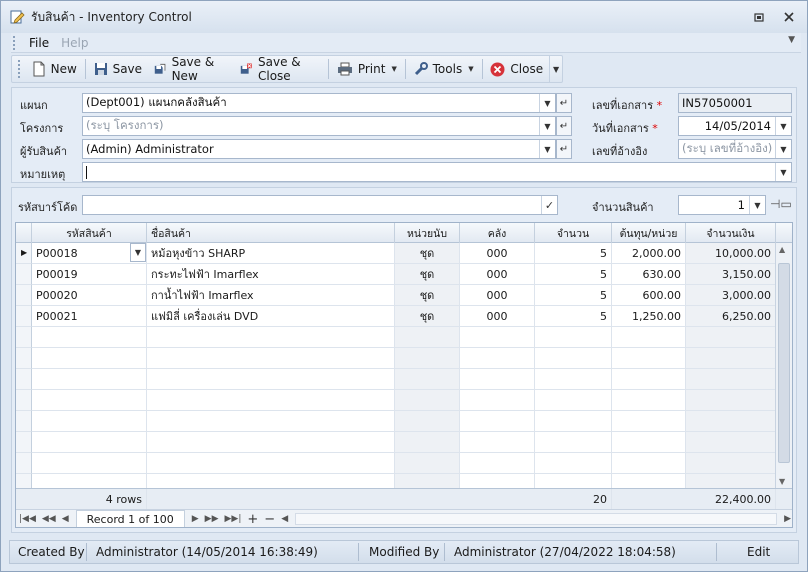  I want to click on barcode-input: ✓, so click(320, 205).